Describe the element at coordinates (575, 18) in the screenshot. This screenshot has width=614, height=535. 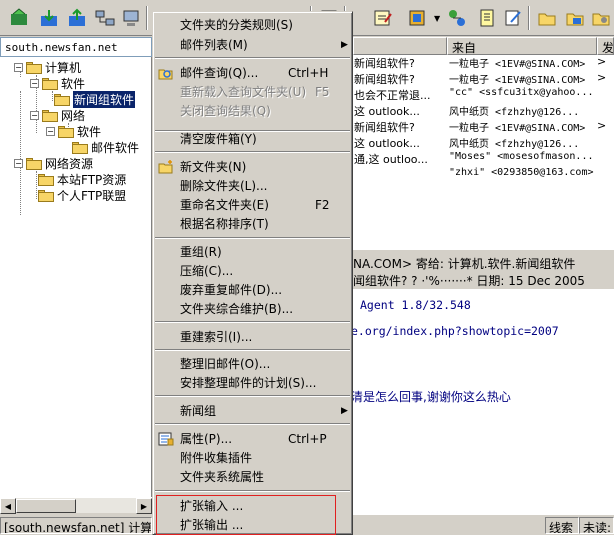
I see `open-folder-icon` at that location.